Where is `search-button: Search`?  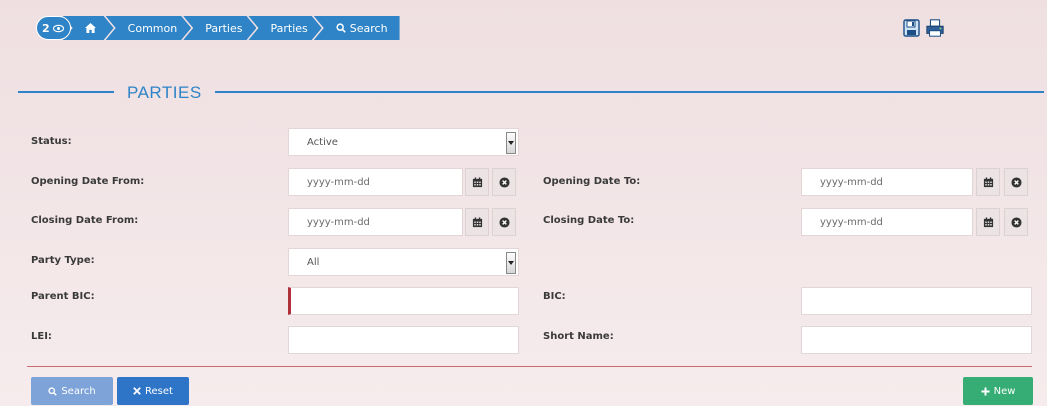
search-button: Search is located at coordinates (72, 391).